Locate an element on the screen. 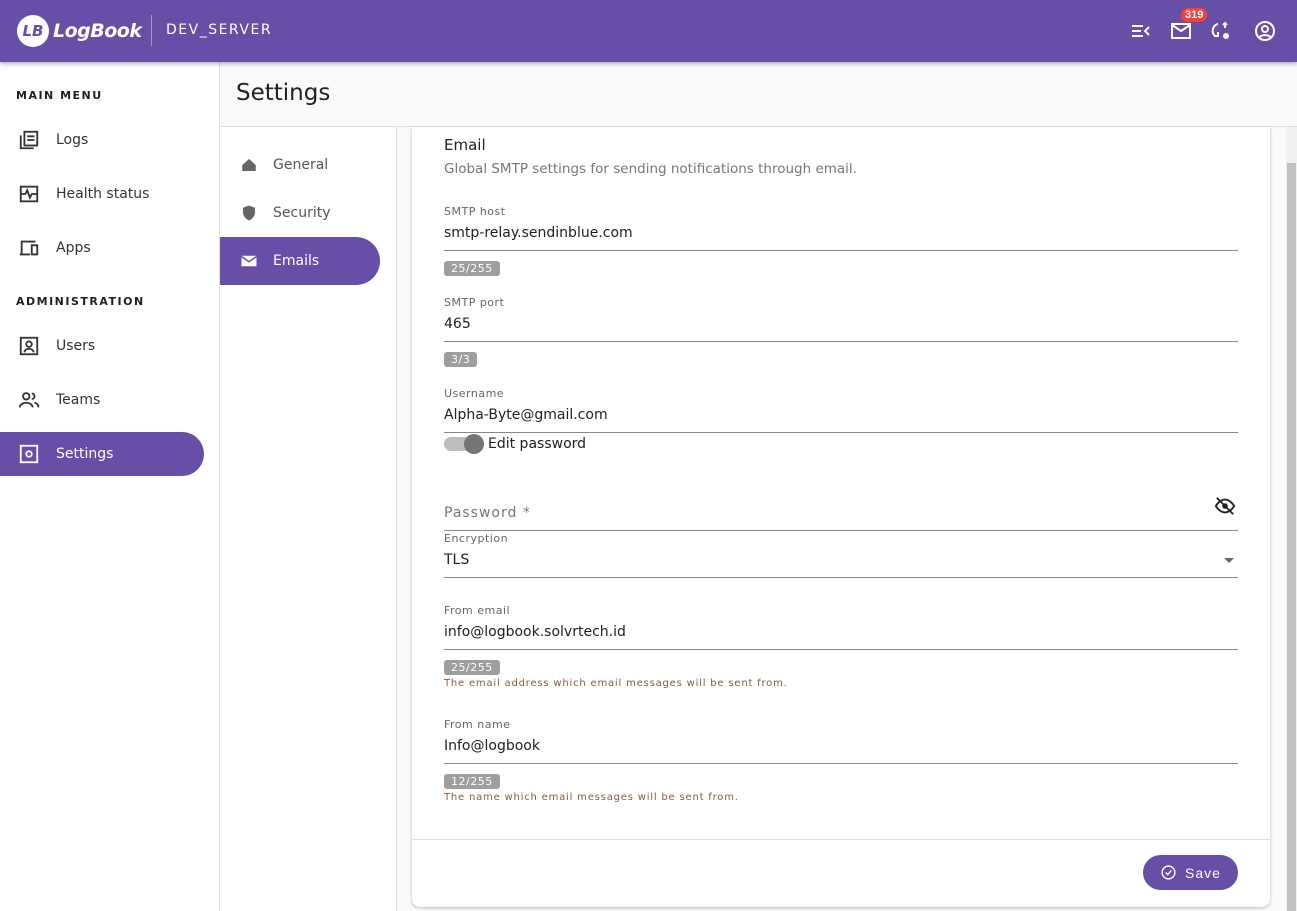 This screenshot has width=1297, height=911. char-counter: 3/3 is located at coordinates (461, 359).